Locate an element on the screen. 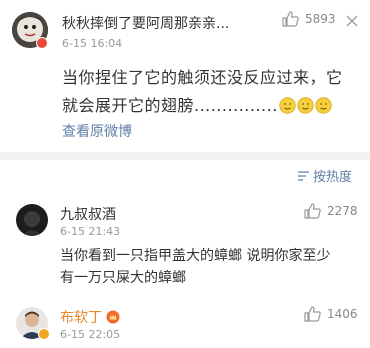  like-button: 1406 is located at coordinates (331, 314).